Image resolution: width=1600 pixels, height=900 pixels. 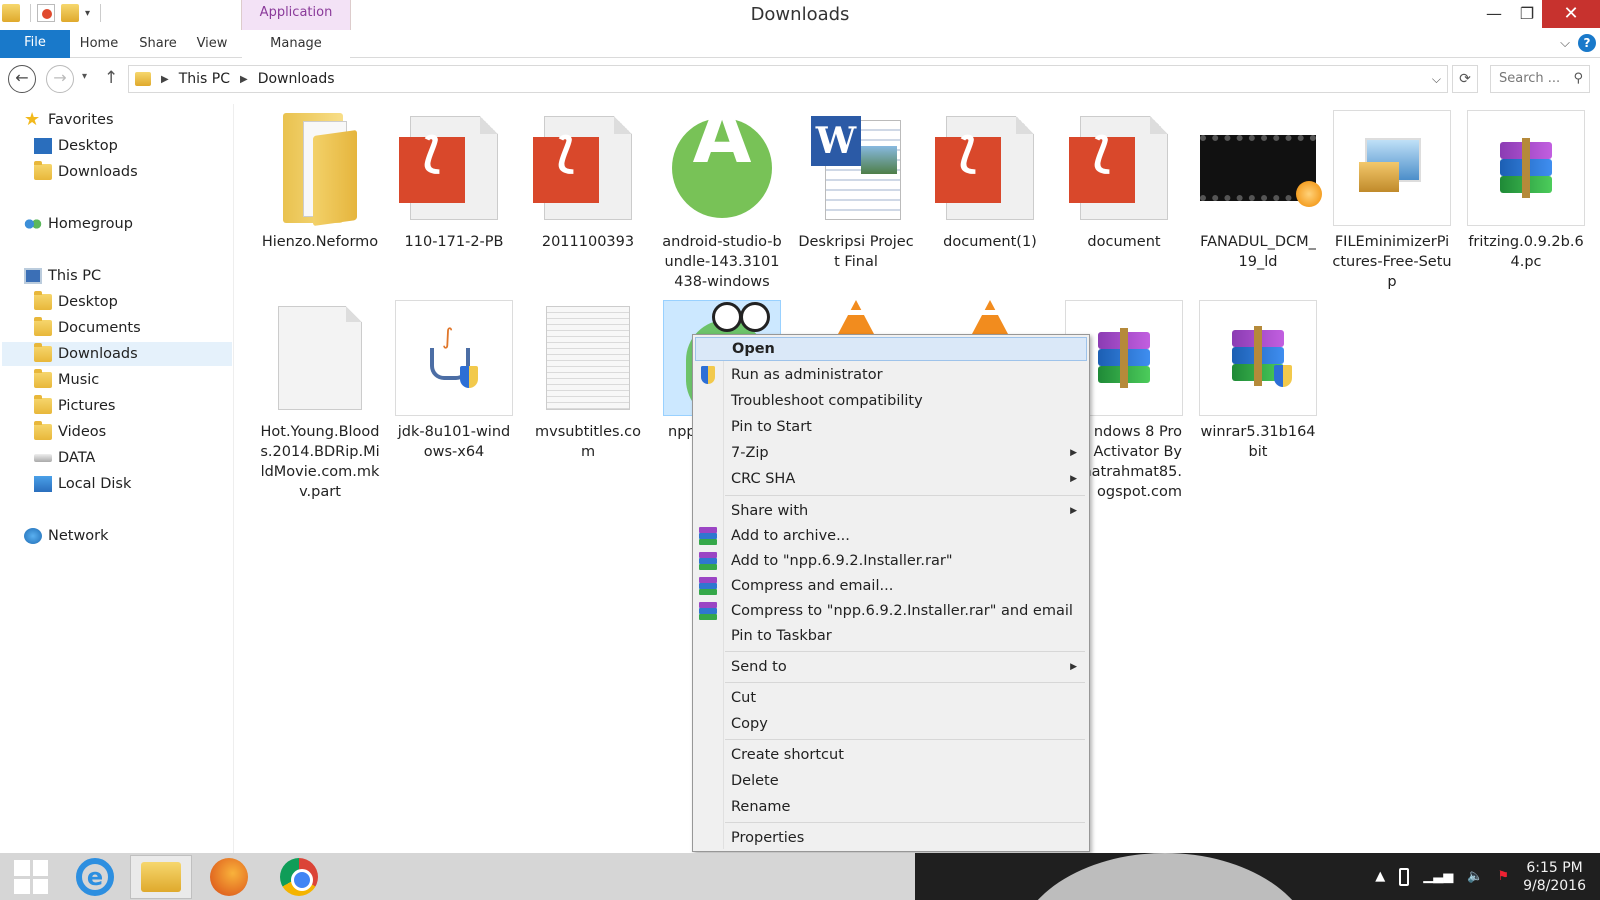 What do you see at coordinates (1392, 201) in the screenshot?
I see `file-item: FILEminimizerPictures-Free-Setup` at bounding box center [1392, 201].